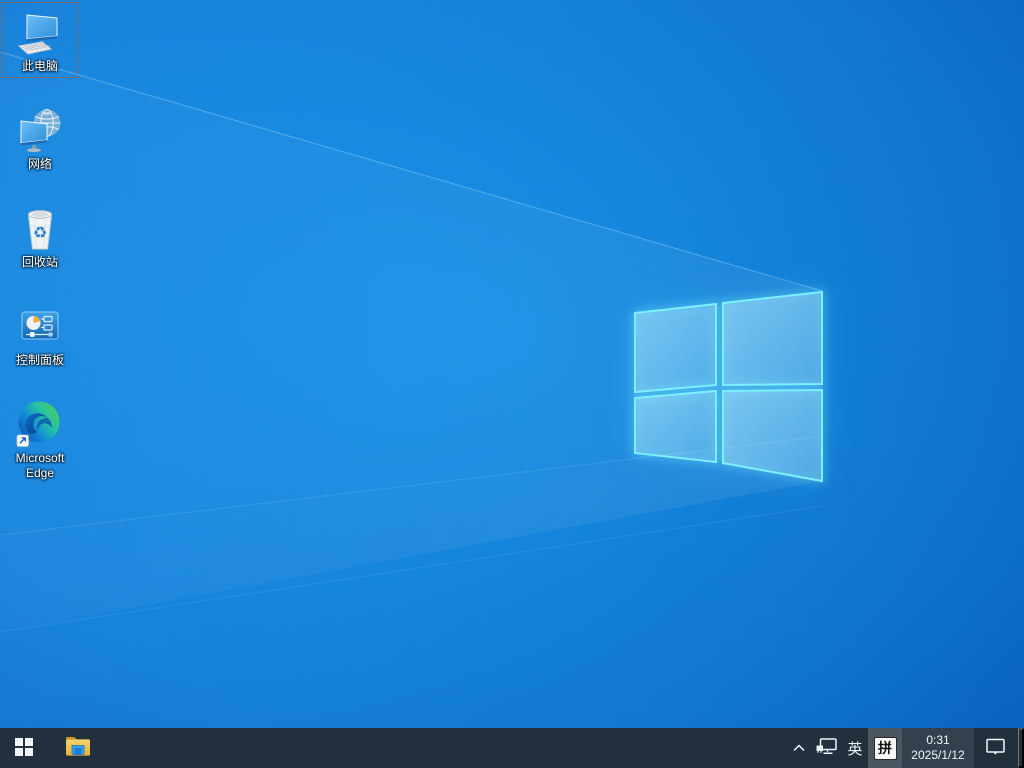 The image size is (1024, 768). What do you see at coordinates (40, 424) in the screenshot?
I see `edge-icon` at bounding box center [40, 424].